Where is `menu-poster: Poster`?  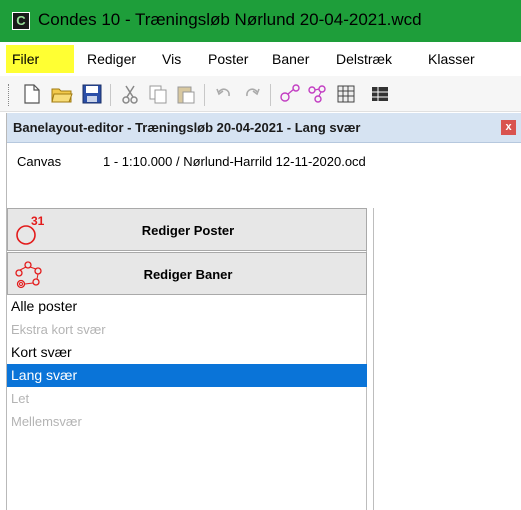 menu-poster: Poster is located at coordinates (228, 59).